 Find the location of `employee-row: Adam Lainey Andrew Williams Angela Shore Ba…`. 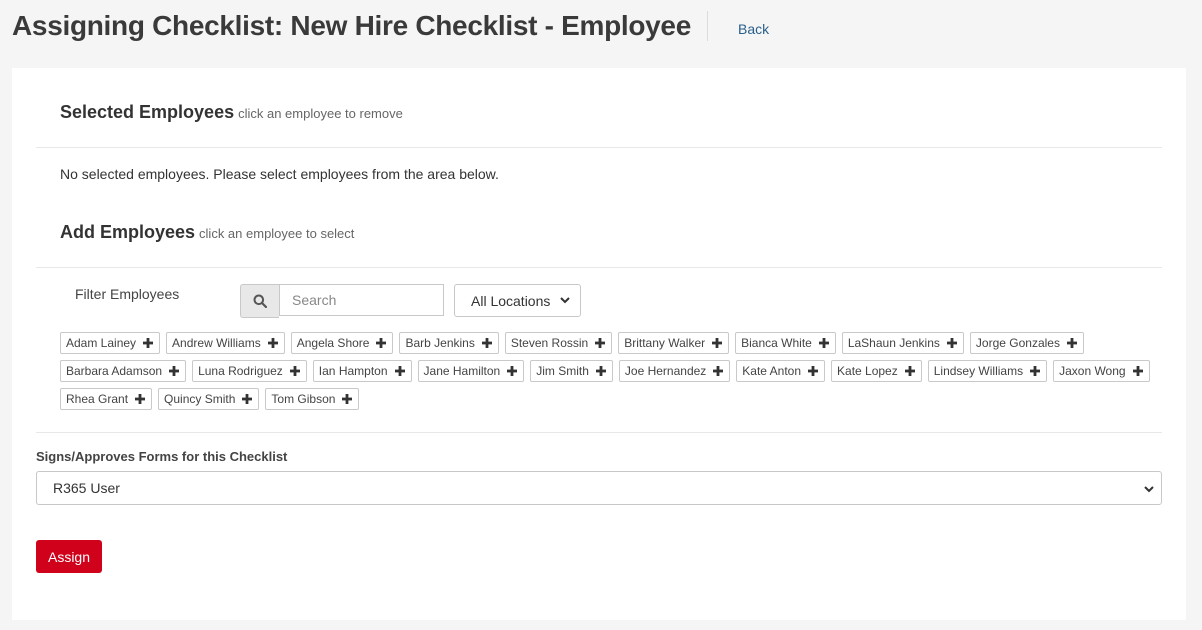

employee-row: Adam Lainey Andrew Williams Angela Shore Ba… is located at coordinates (610, 343).